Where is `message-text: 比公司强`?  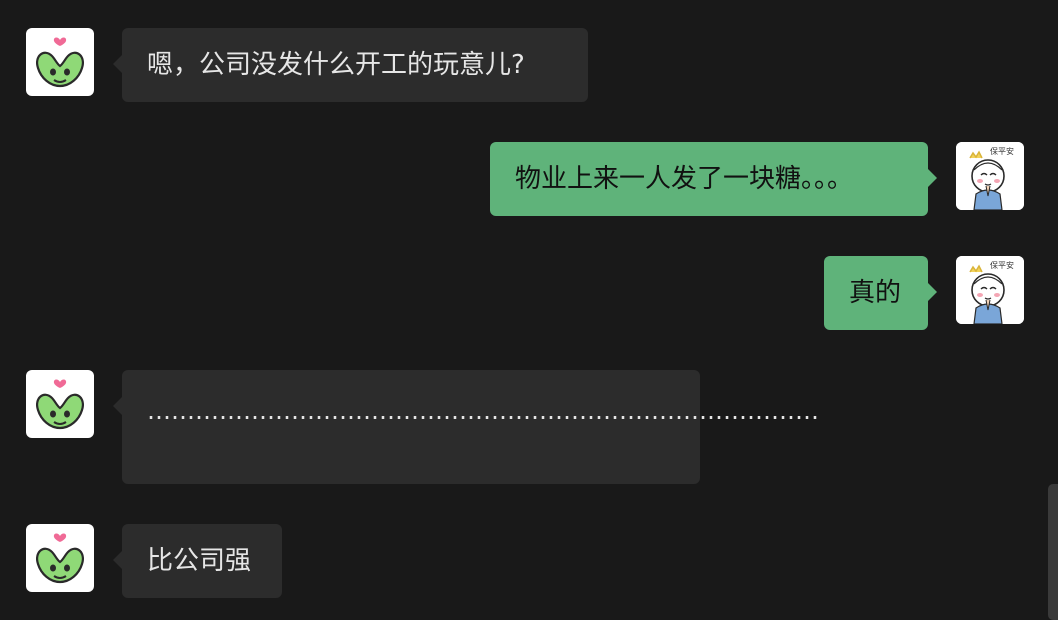 message-text: 比公司强 is located at coordinates (199, 561).